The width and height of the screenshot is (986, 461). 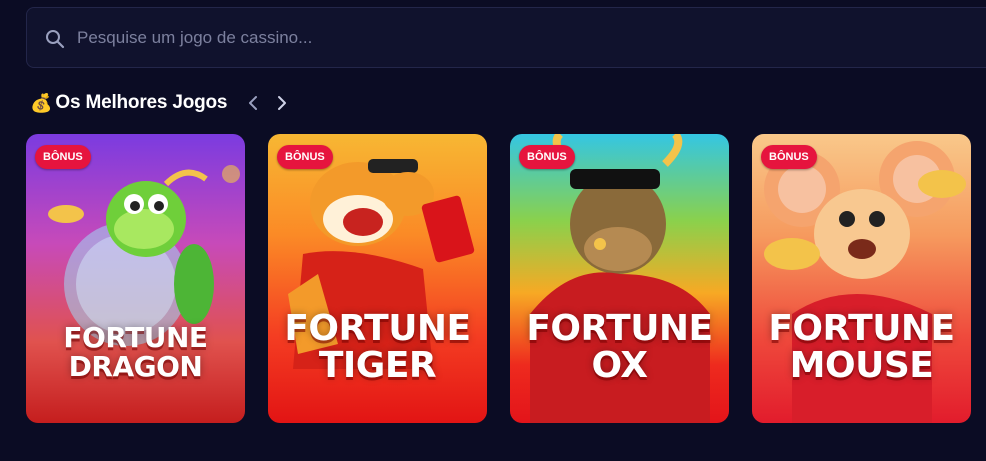 What do you see at coordinates (377, 347) in the screenshot?
I see `game-title: FORTUNE TIGER` at bounding box center [377, 347].